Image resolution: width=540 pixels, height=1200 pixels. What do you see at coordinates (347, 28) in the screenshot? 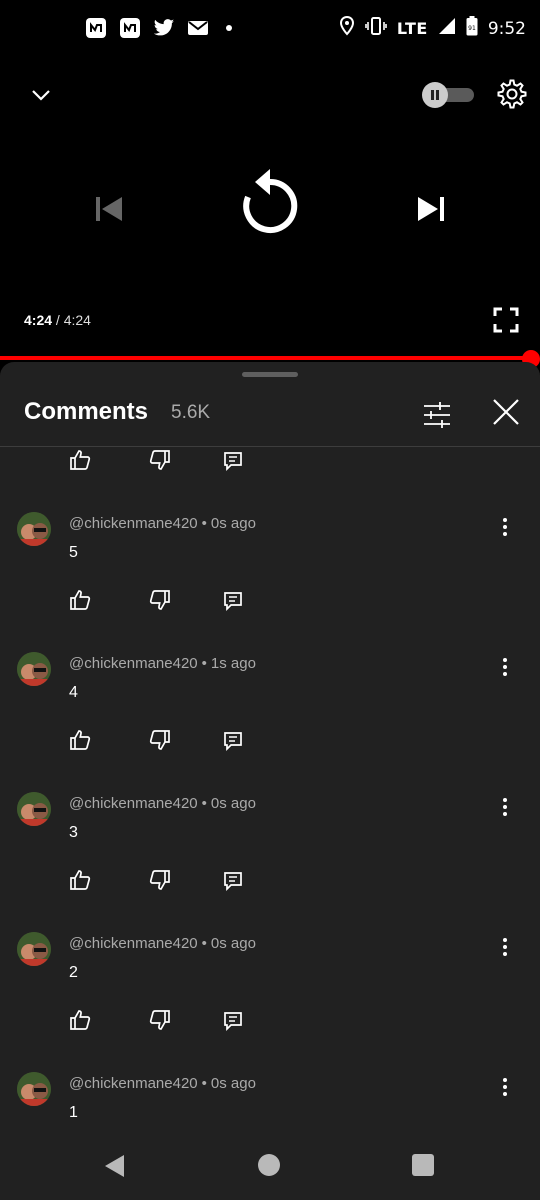
I see `location-icon` at bounding box center [347, 28].